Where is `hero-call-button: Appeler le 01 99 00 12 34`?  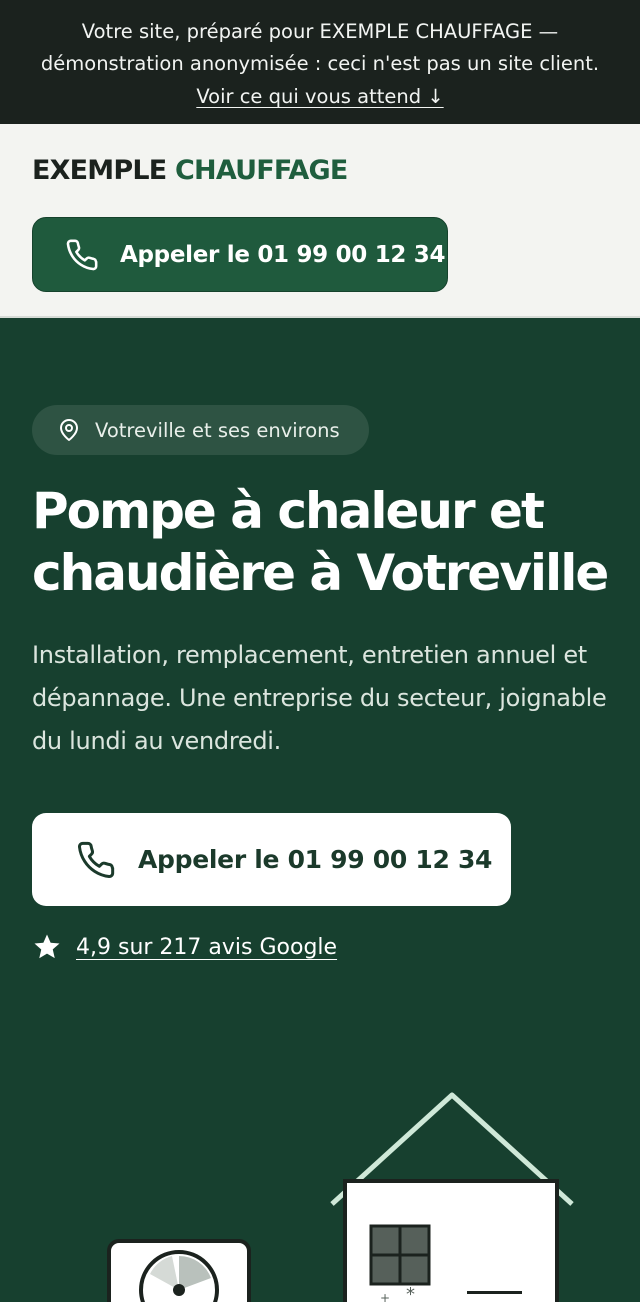
hero-call-button: Appeler le 01 99 00 12 34 is located at coordinates (271, 859).